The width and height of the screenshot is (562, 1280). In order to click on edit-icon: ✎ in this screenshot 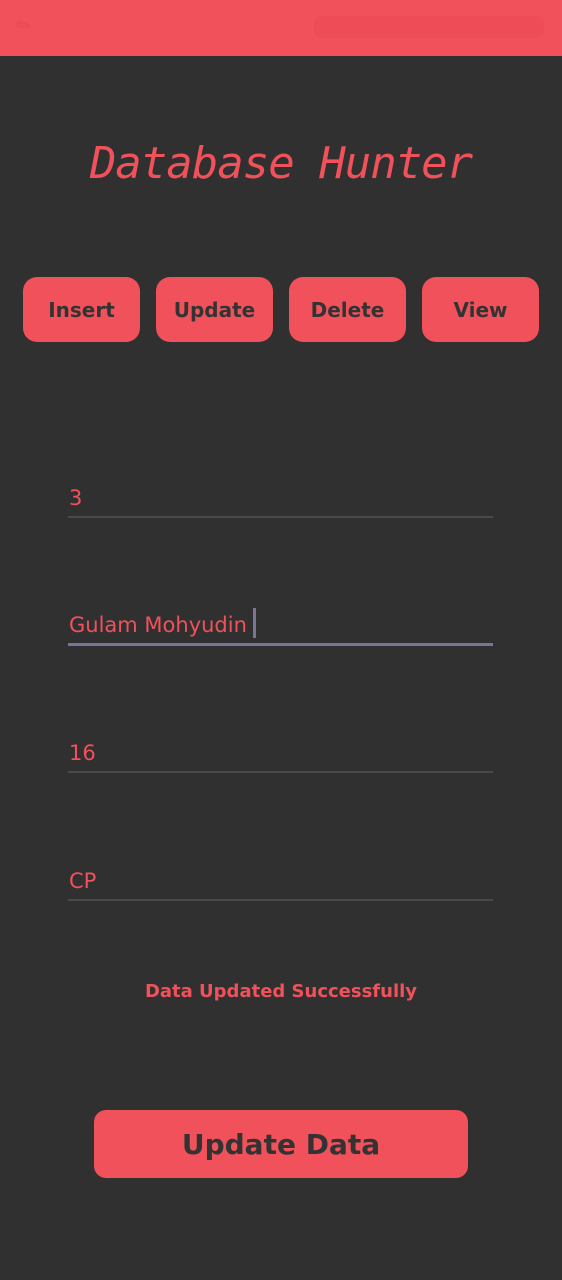, I will do `click(24, 25)`.